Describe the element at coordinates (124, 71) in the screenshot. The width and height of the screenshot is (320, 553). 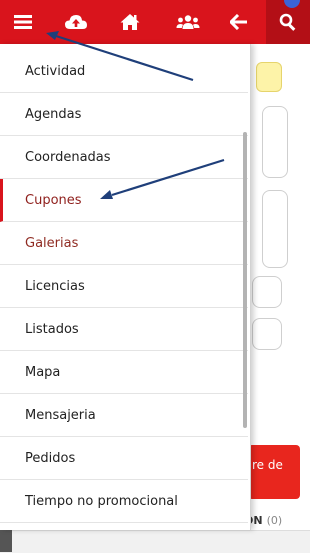
I see `menu-item-actividad: Actividad` at that location.